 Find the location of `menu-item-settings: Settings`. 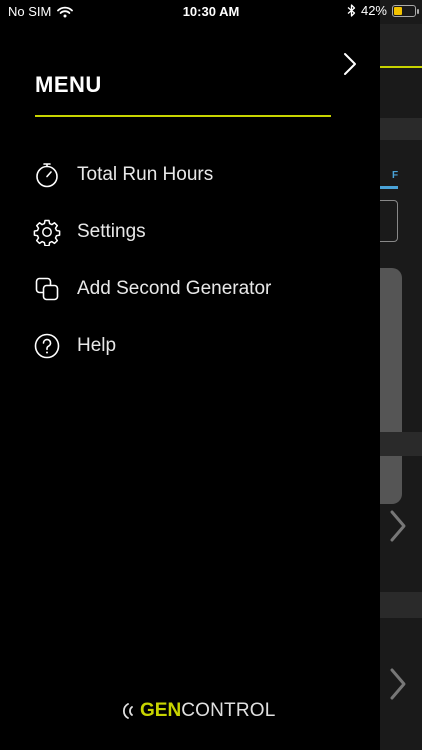

menu-item-settings: Settings is located at coordinates (190, 232).